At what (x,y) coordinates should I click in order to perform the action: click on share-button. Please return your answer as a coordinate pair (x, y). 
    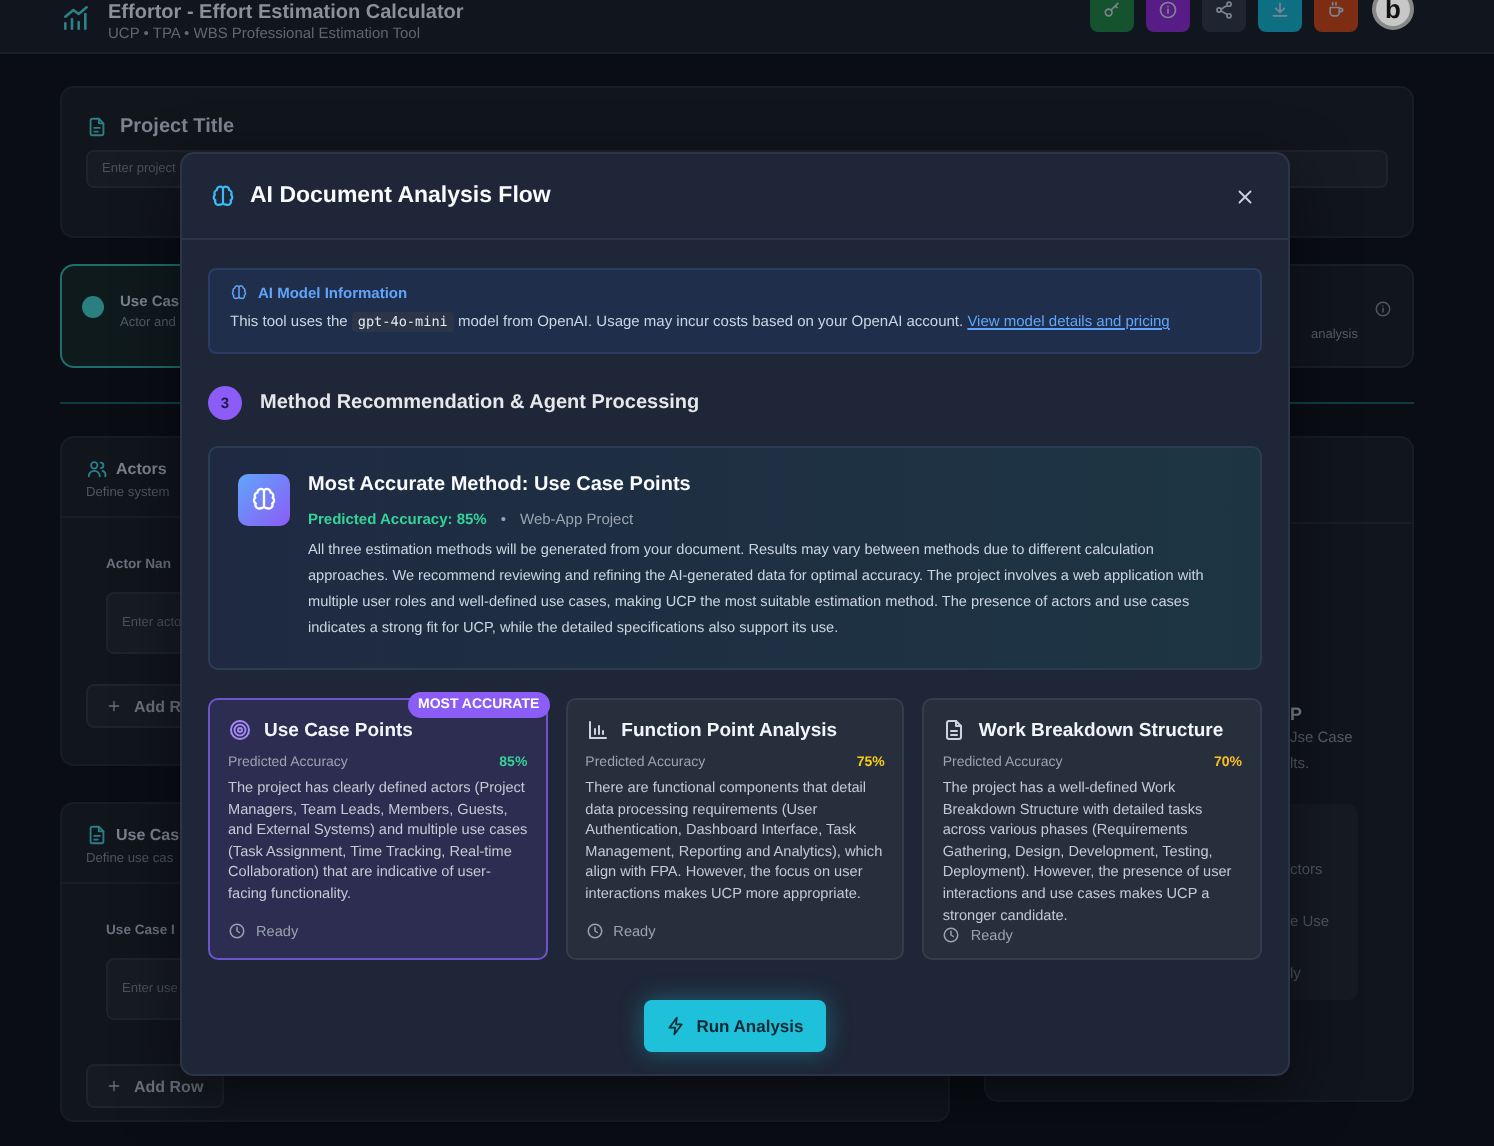
    Looking at the image, I should click on (1224, 16).